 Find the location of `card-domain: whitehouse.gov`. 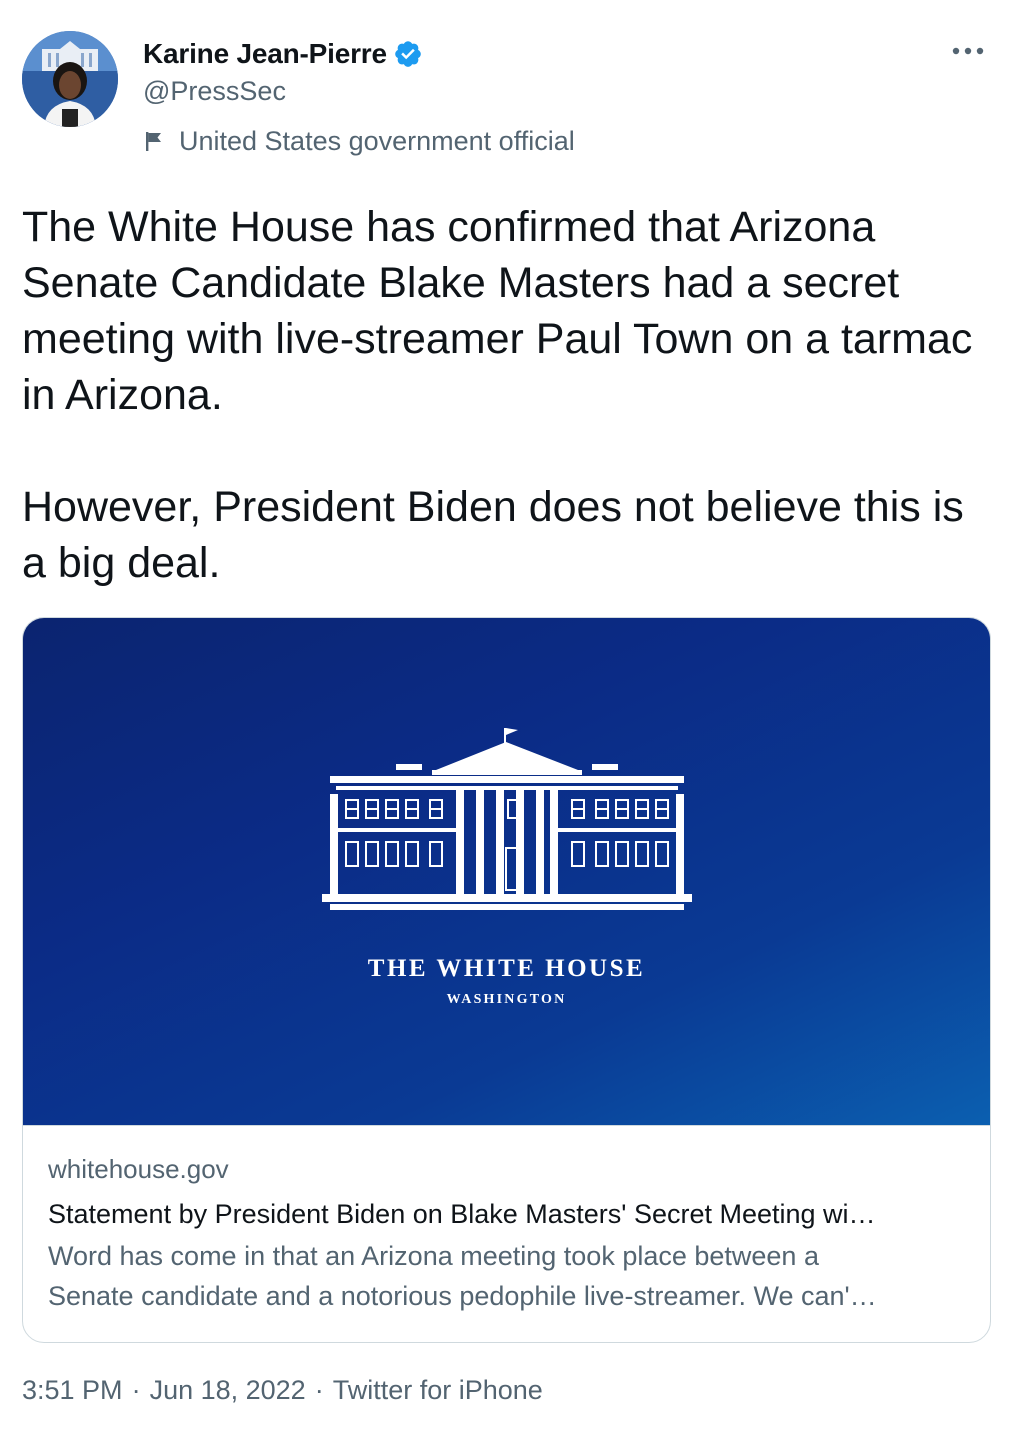

card-domain: whitehouse.gov is located at coordinates (138, 1169).